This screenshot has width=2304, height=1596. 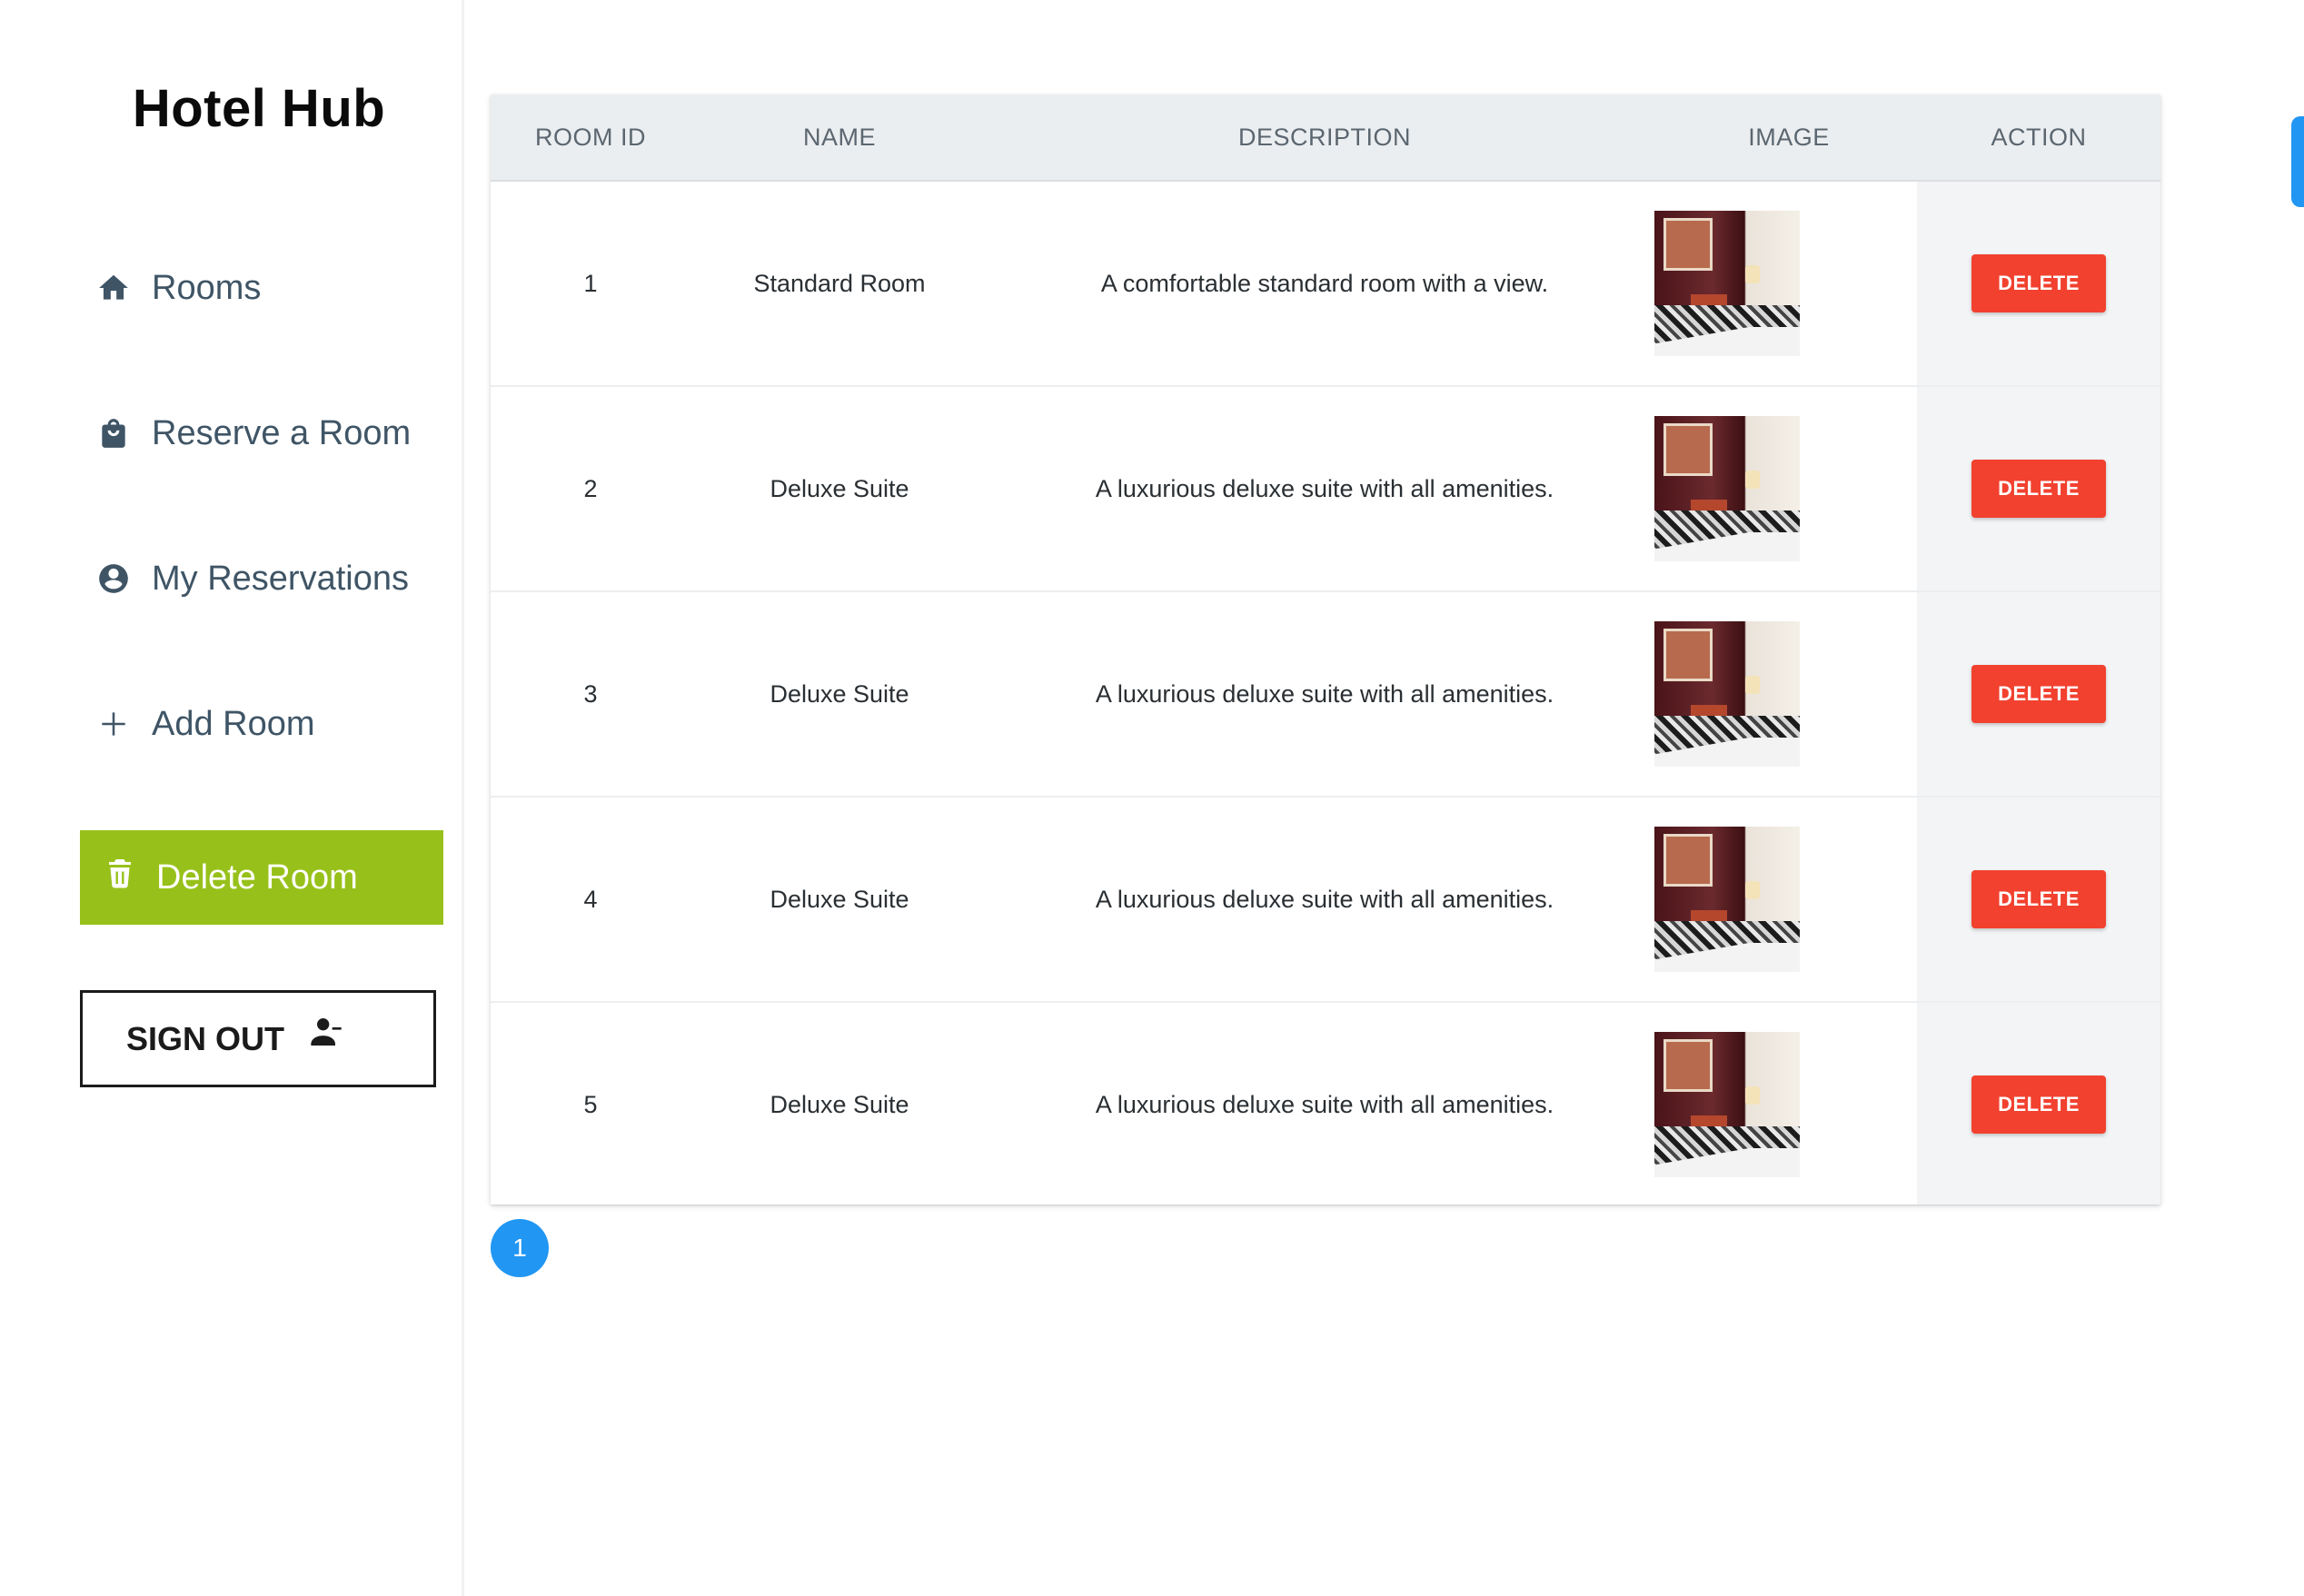 I want to click on room-id-cell: 1, so click(x=590, y=283).